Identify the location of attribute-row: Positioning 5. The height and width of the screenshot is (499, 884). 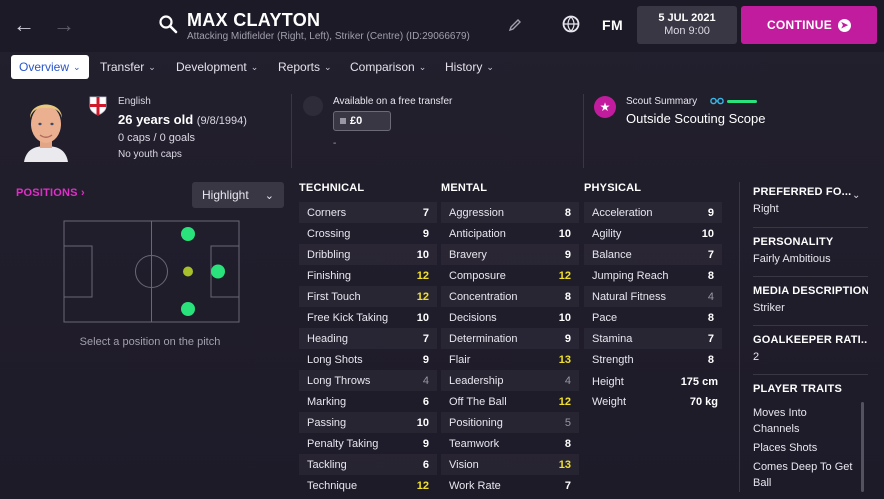
(510, 422).